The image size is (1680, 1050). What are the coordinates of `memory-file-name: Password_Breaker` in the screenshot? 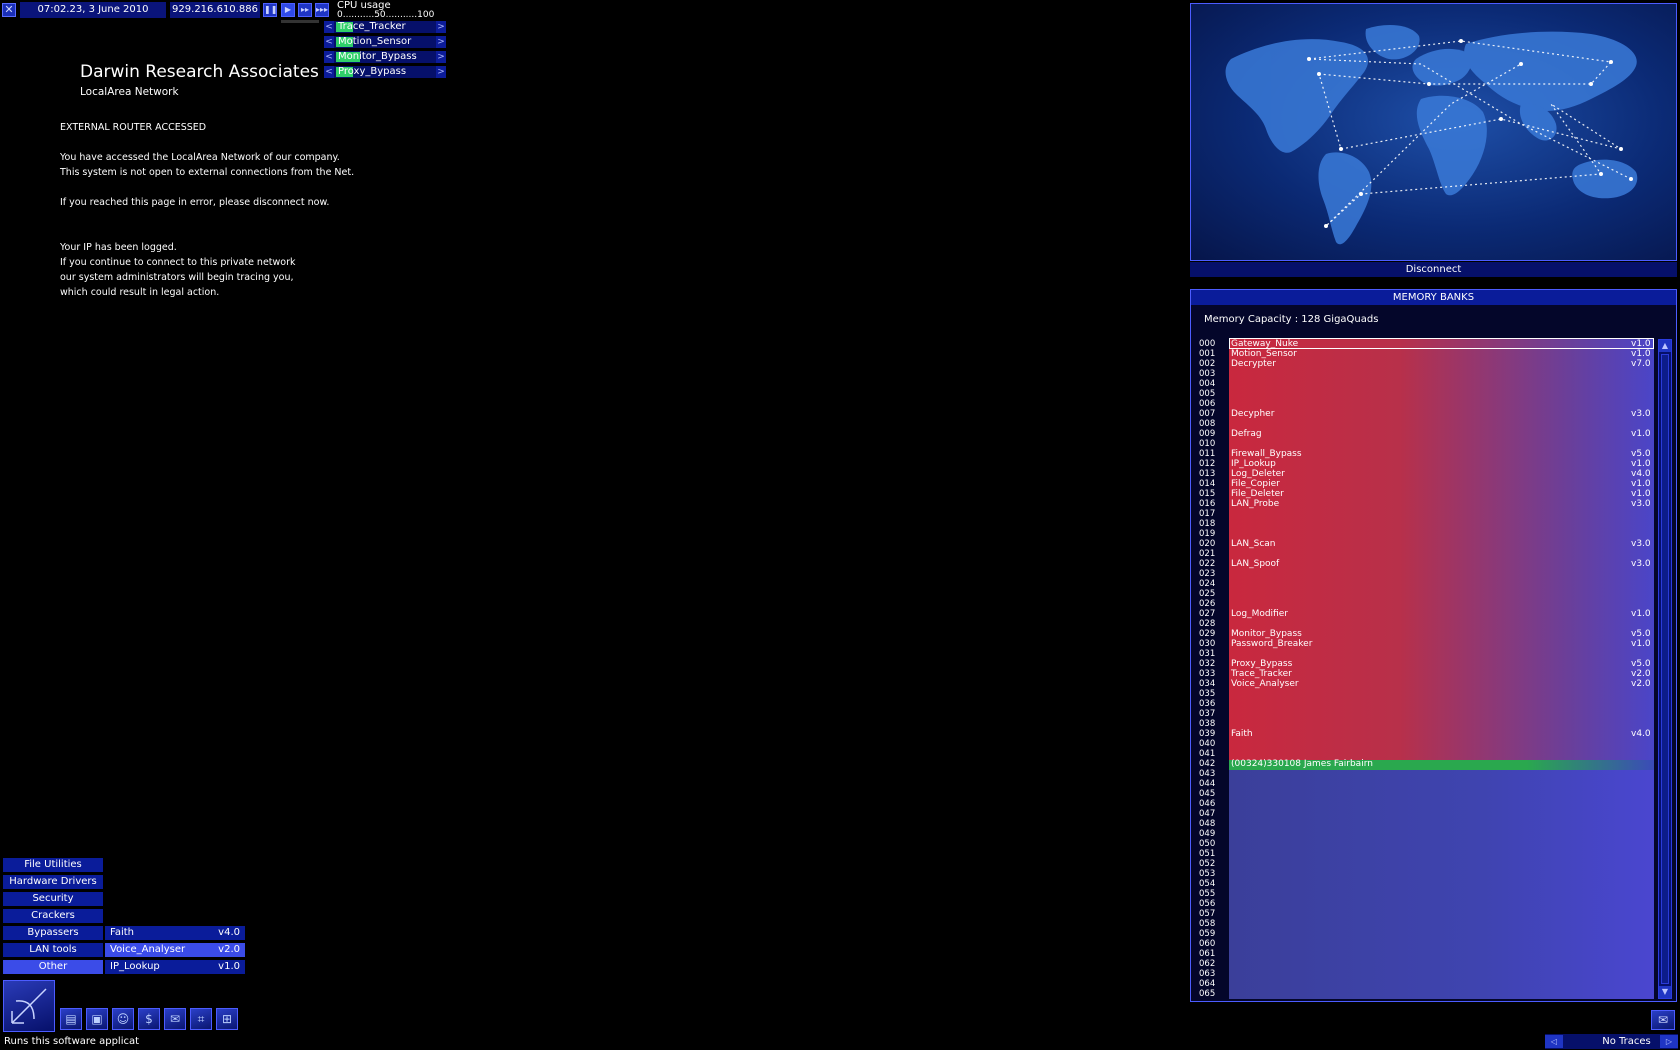 It's located at (1271, 644).